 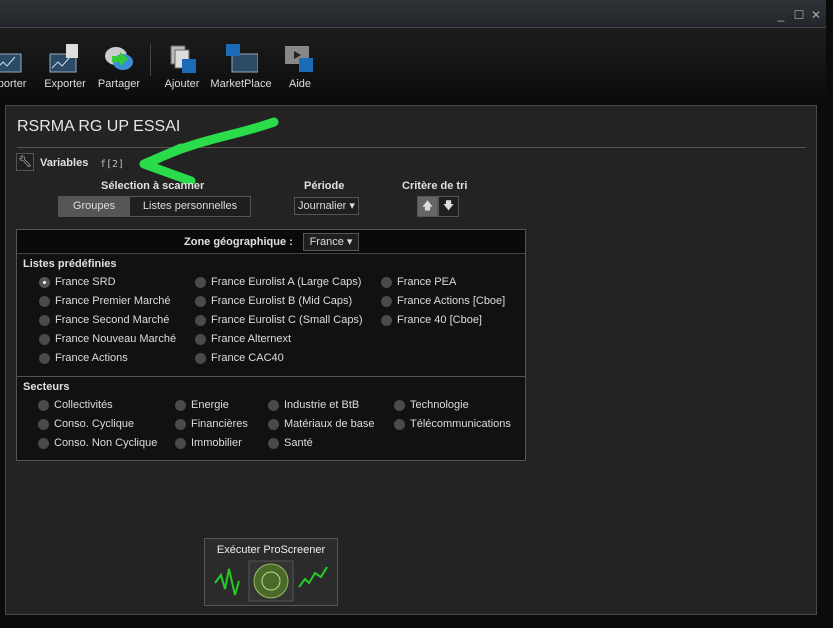 I want to click on radio-conso-non-cyclique: Conso. Non Cyclique, so click(x=97, y=443).